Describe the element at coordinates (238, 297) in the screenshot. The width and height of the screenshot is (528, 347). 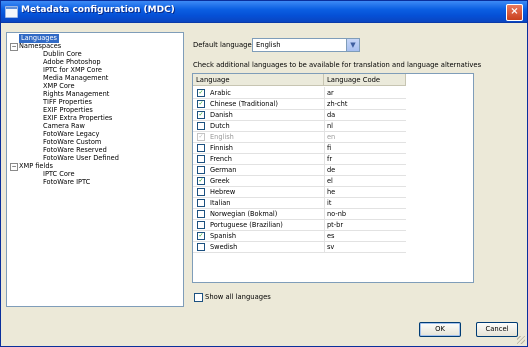
I see `show-all-label: Show all languages` at that location.